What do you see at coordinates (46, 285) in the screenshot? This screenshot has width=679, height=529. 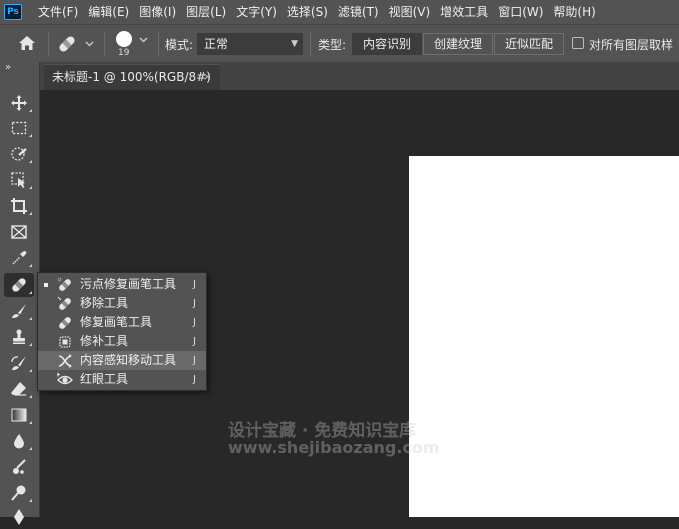 I see `selected-indicator` at bounding box center [46, 285].